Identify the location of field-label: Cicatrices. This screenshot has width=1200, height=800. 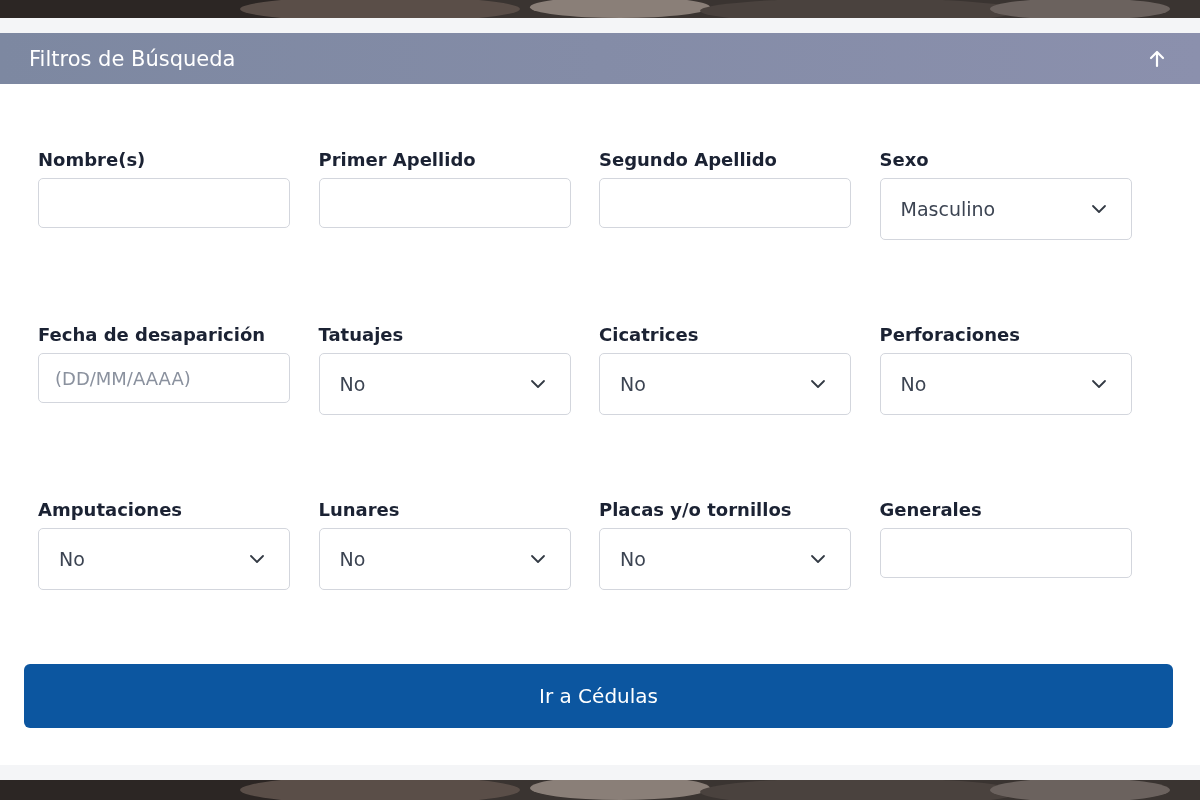
(649, 335).